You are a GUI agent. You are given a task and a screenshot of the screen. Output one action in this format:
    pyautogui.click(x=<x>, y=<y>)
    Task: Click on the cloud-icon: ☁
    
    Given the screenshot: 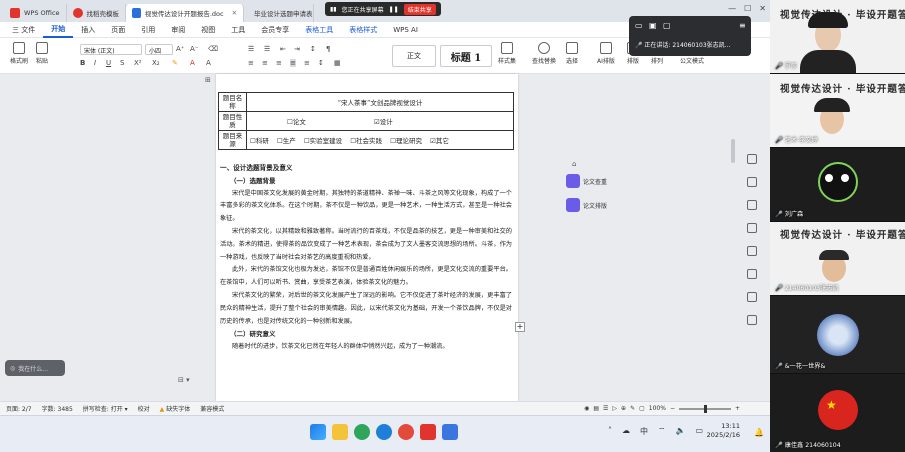 What is the action you would take?
    pyautogui.click(x=626, y=431)
    